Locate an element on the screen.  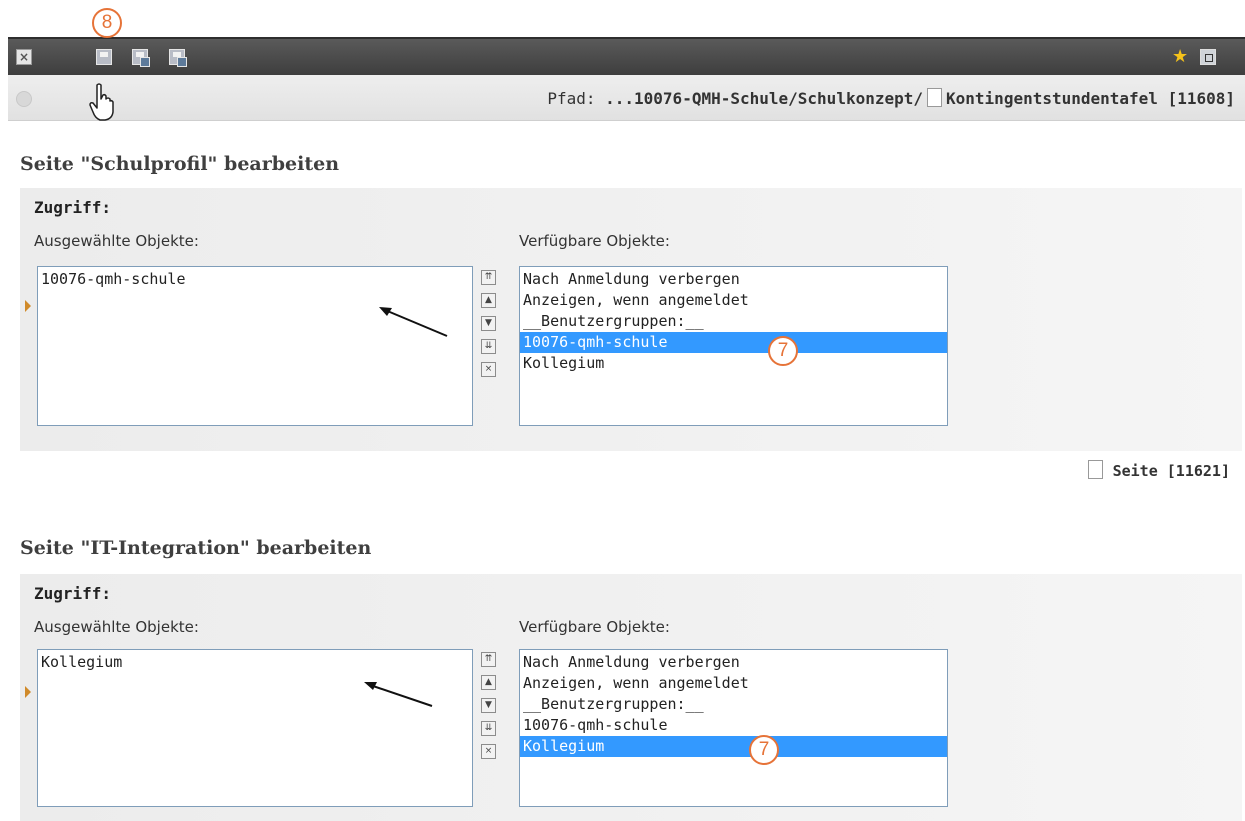
page-link: Seite [11621] is located at coordinates (1157, 470).